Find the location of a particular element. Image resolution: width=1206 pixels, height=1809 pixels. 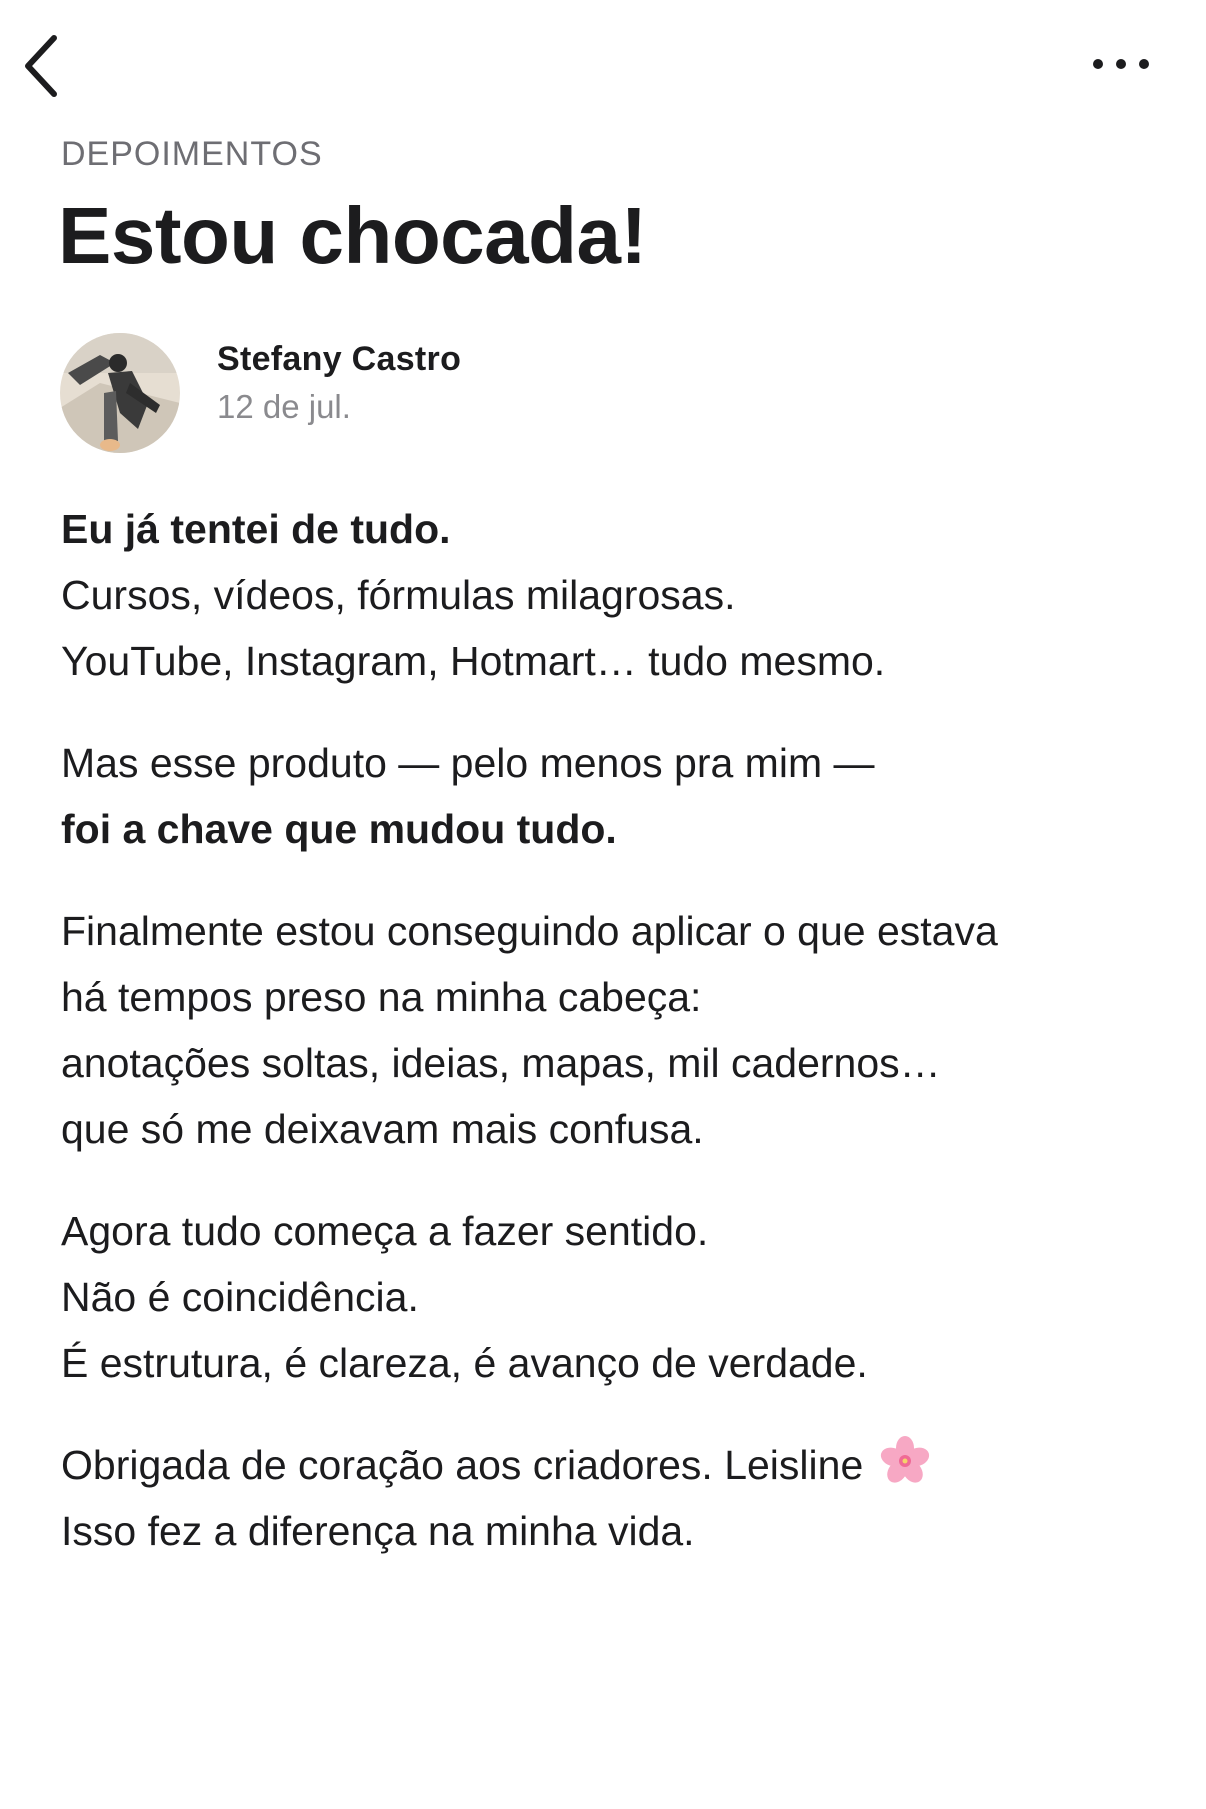

avatar-image is located at coordinates (120, 393).